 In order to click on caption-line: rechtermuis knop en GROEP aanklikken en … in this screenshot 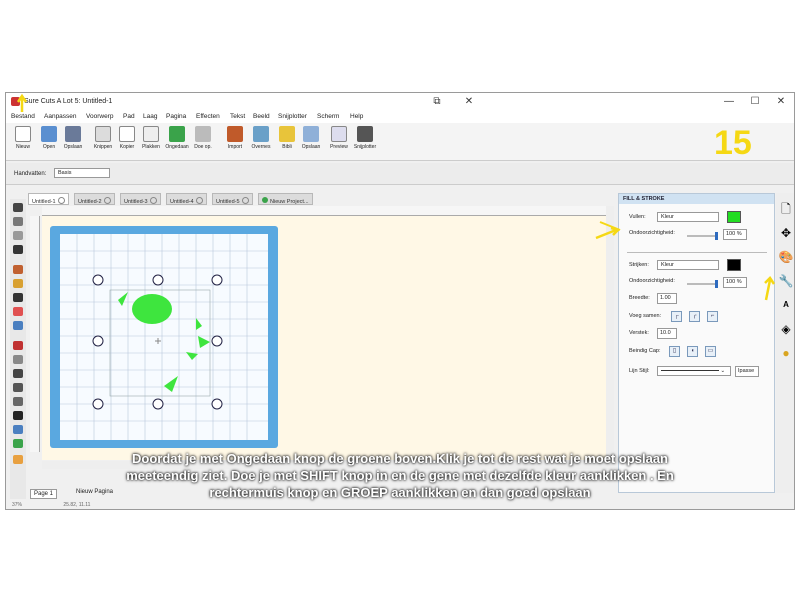, I will do `click(400, 492)`.